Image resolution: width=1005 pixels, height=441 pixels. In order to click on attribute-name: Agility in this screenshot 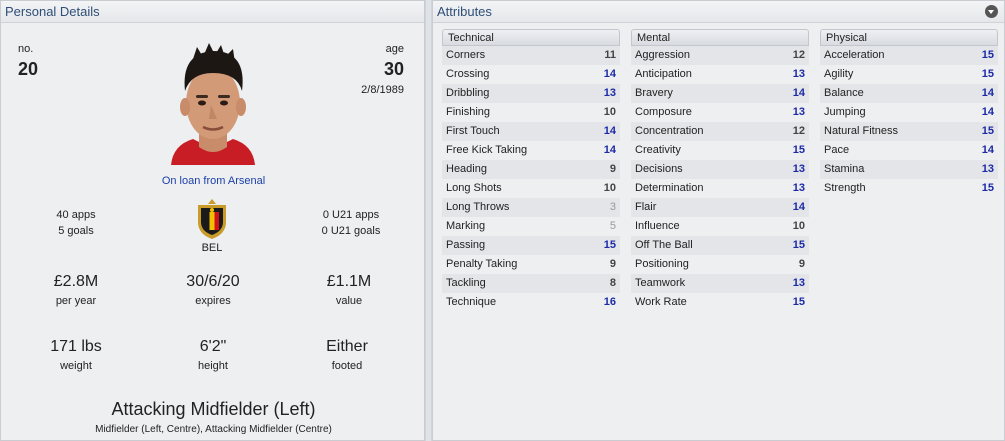, I will do `click(839, 74)`.